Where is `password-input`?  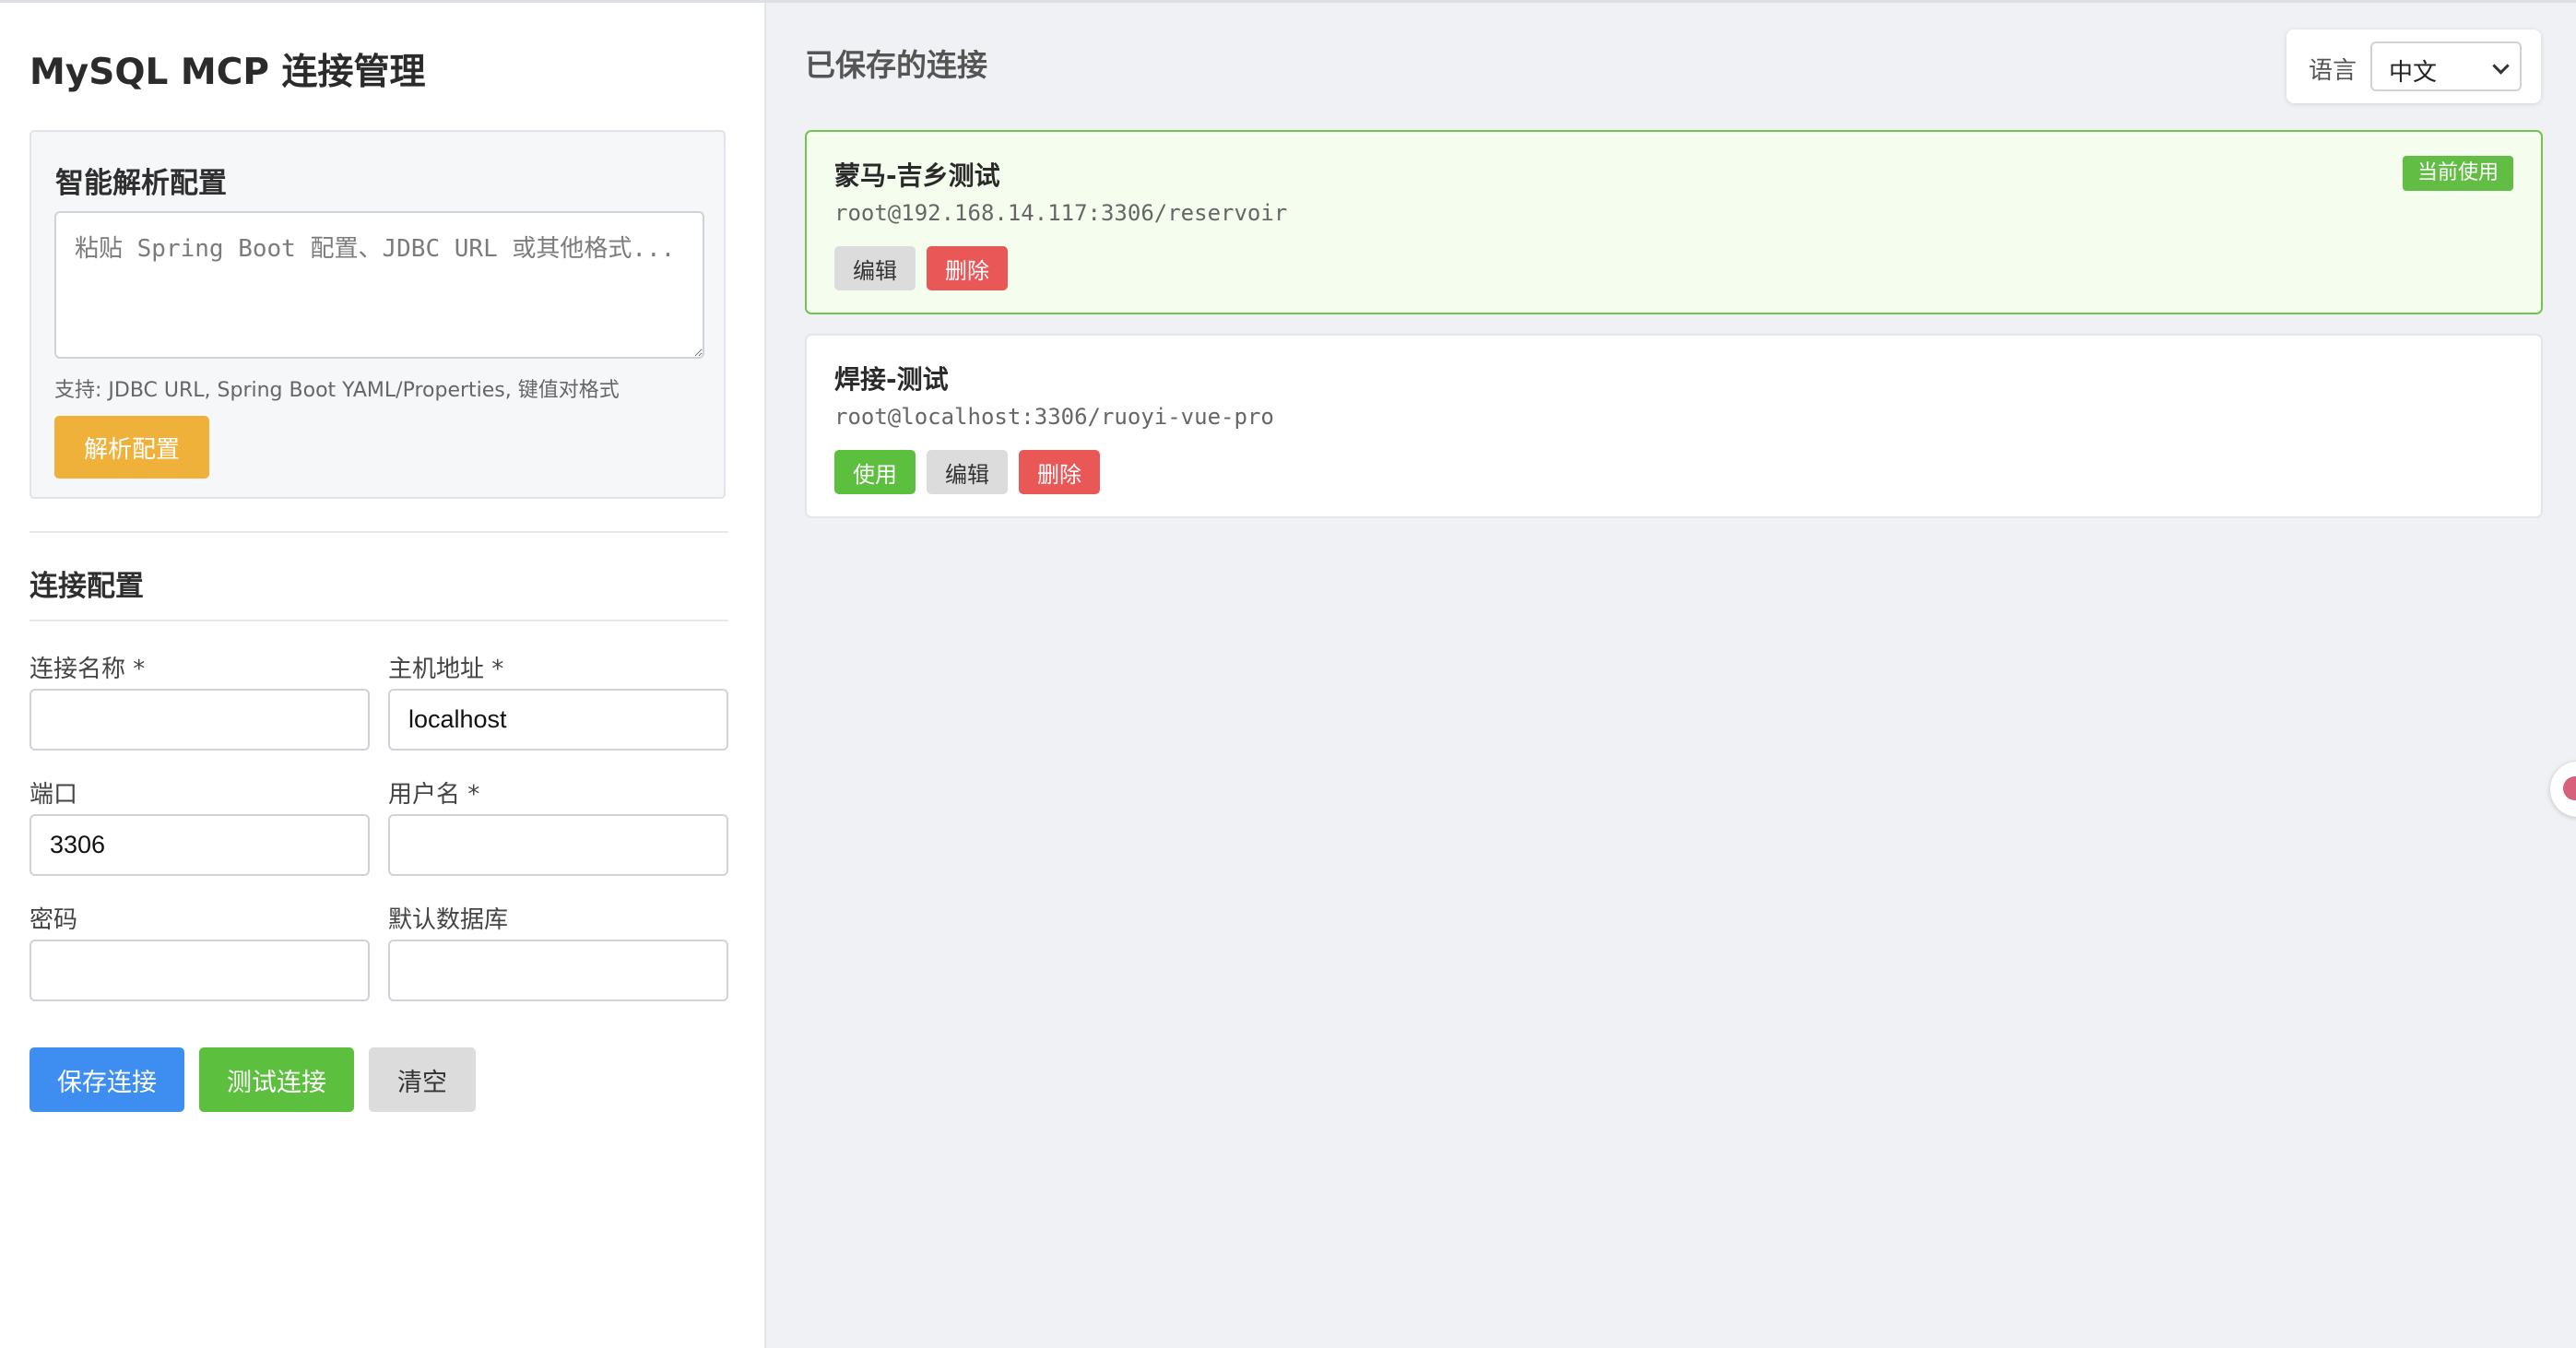 password-input is located at coordinates (200, 970).